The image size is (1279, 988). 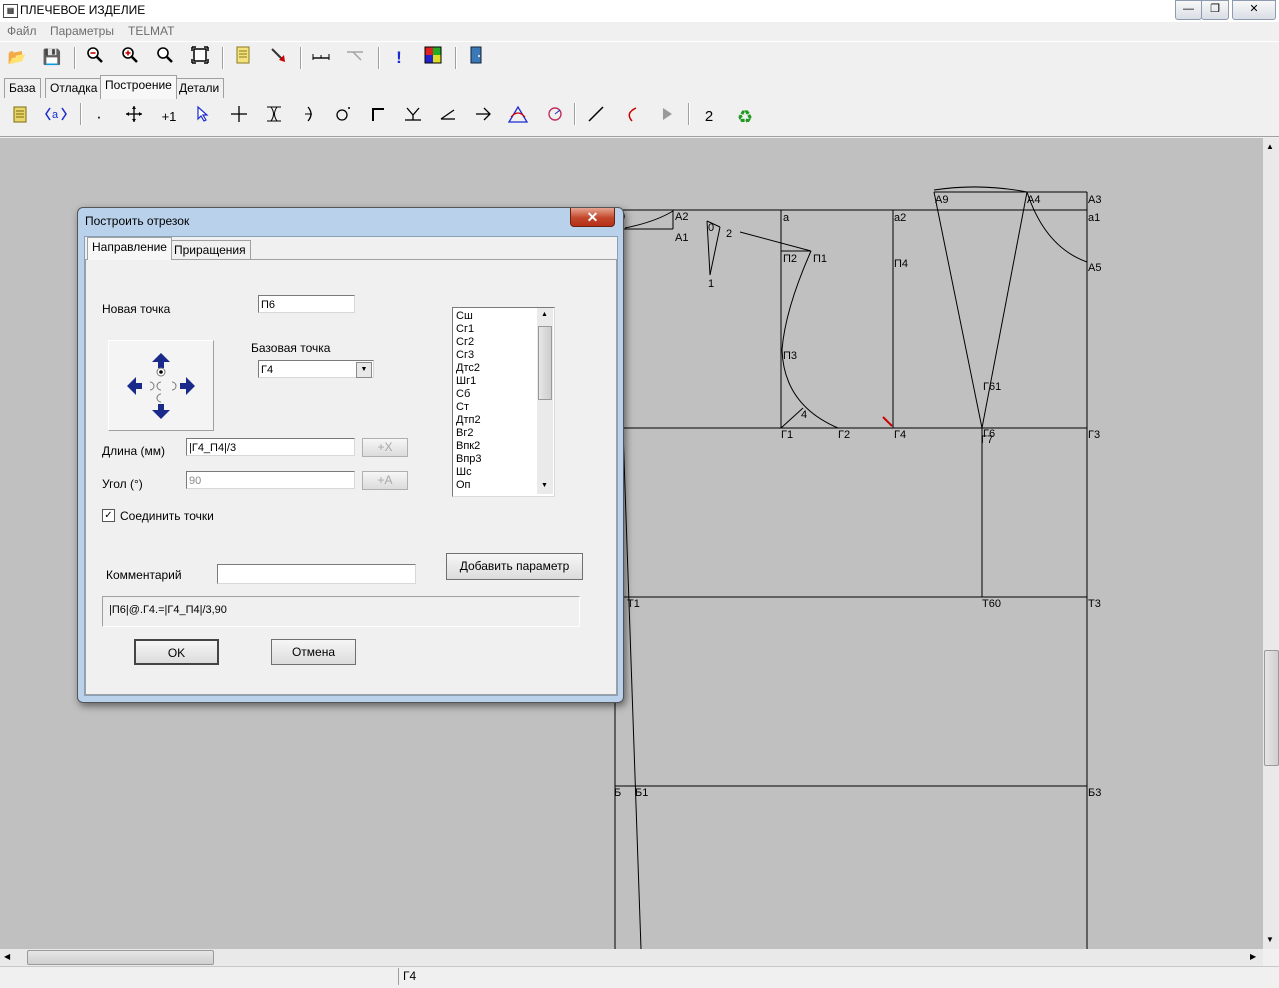 What do you see at coordinates (82, 31) in the screenshot?
I see `menu-parameters: Параметры` at bounding box center [82, 31].